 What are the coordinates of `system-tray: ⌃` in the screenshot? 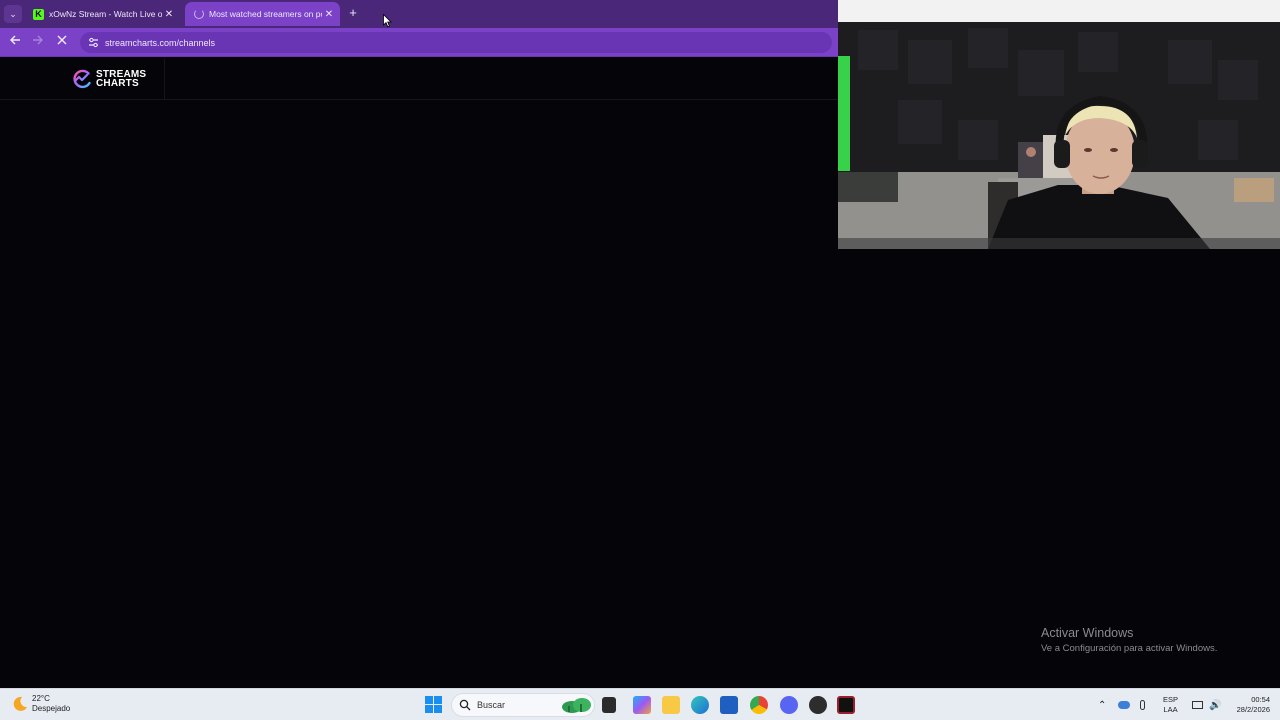 It's located at (1122, 704).